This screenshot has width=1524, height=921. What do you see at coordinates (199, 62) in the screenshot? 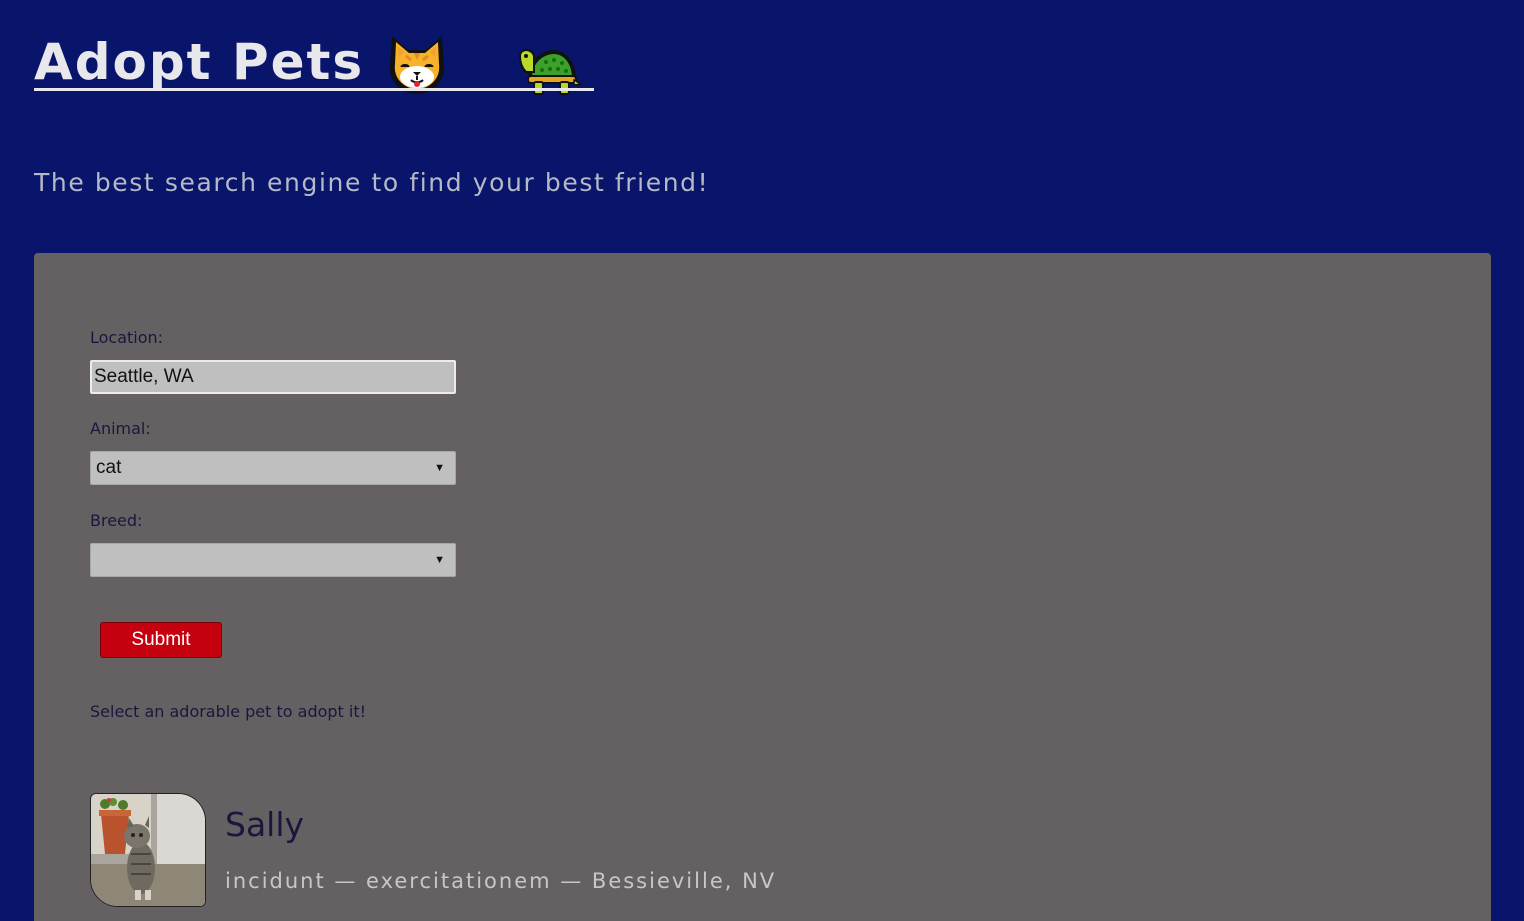
I see `site-title: Adopt Pets` at bounding box center [199, 62].